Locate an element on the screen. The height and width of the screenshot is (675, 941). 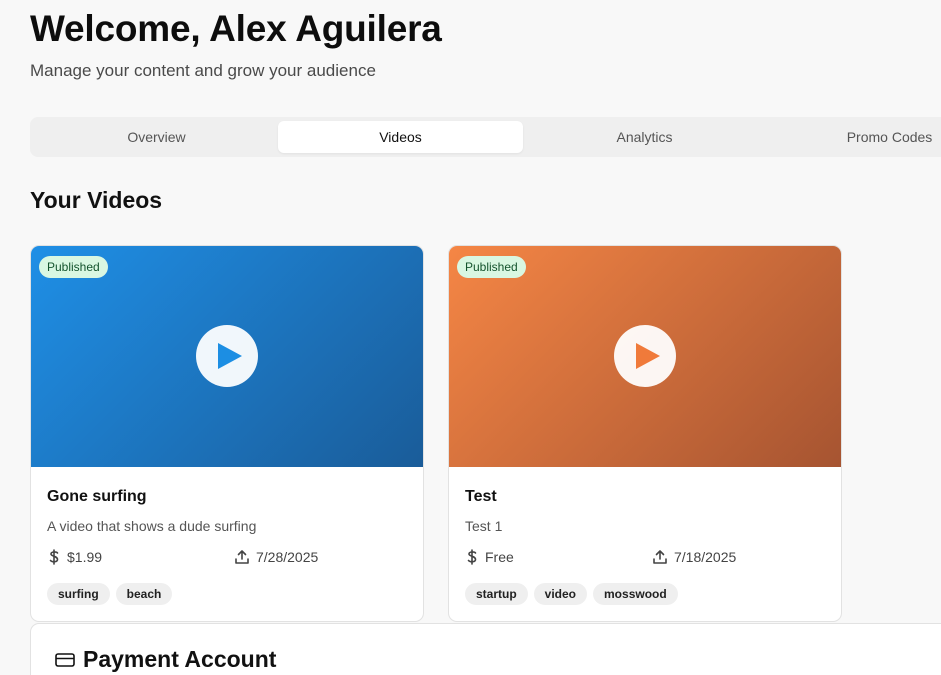
tag: video is located at coordinates (560, 594).